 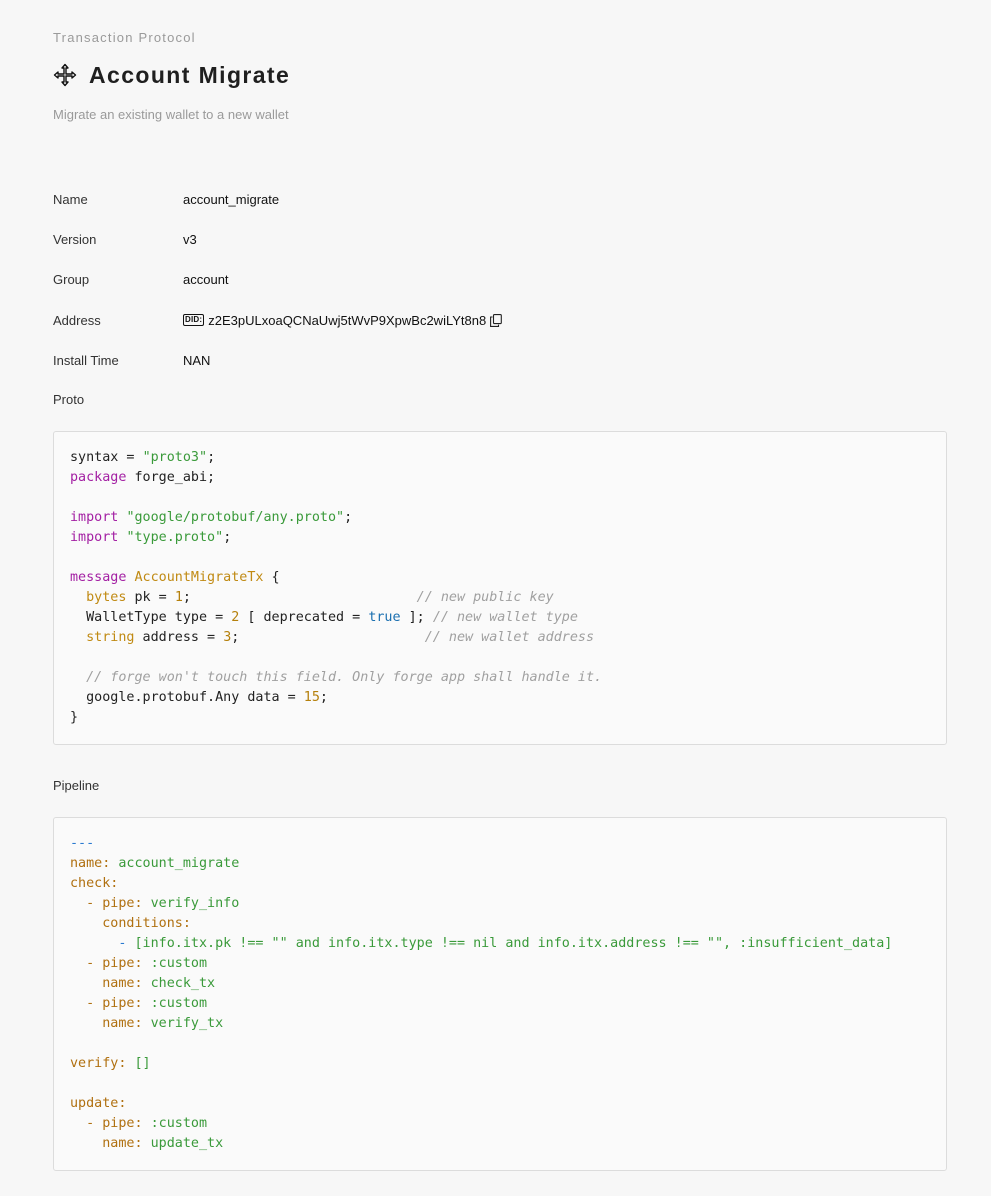 What do you see at coordinates (500, 1064) in the screenshot?
I see `pipeline-code-line: verify: []` at bounding box center [500, 1064].